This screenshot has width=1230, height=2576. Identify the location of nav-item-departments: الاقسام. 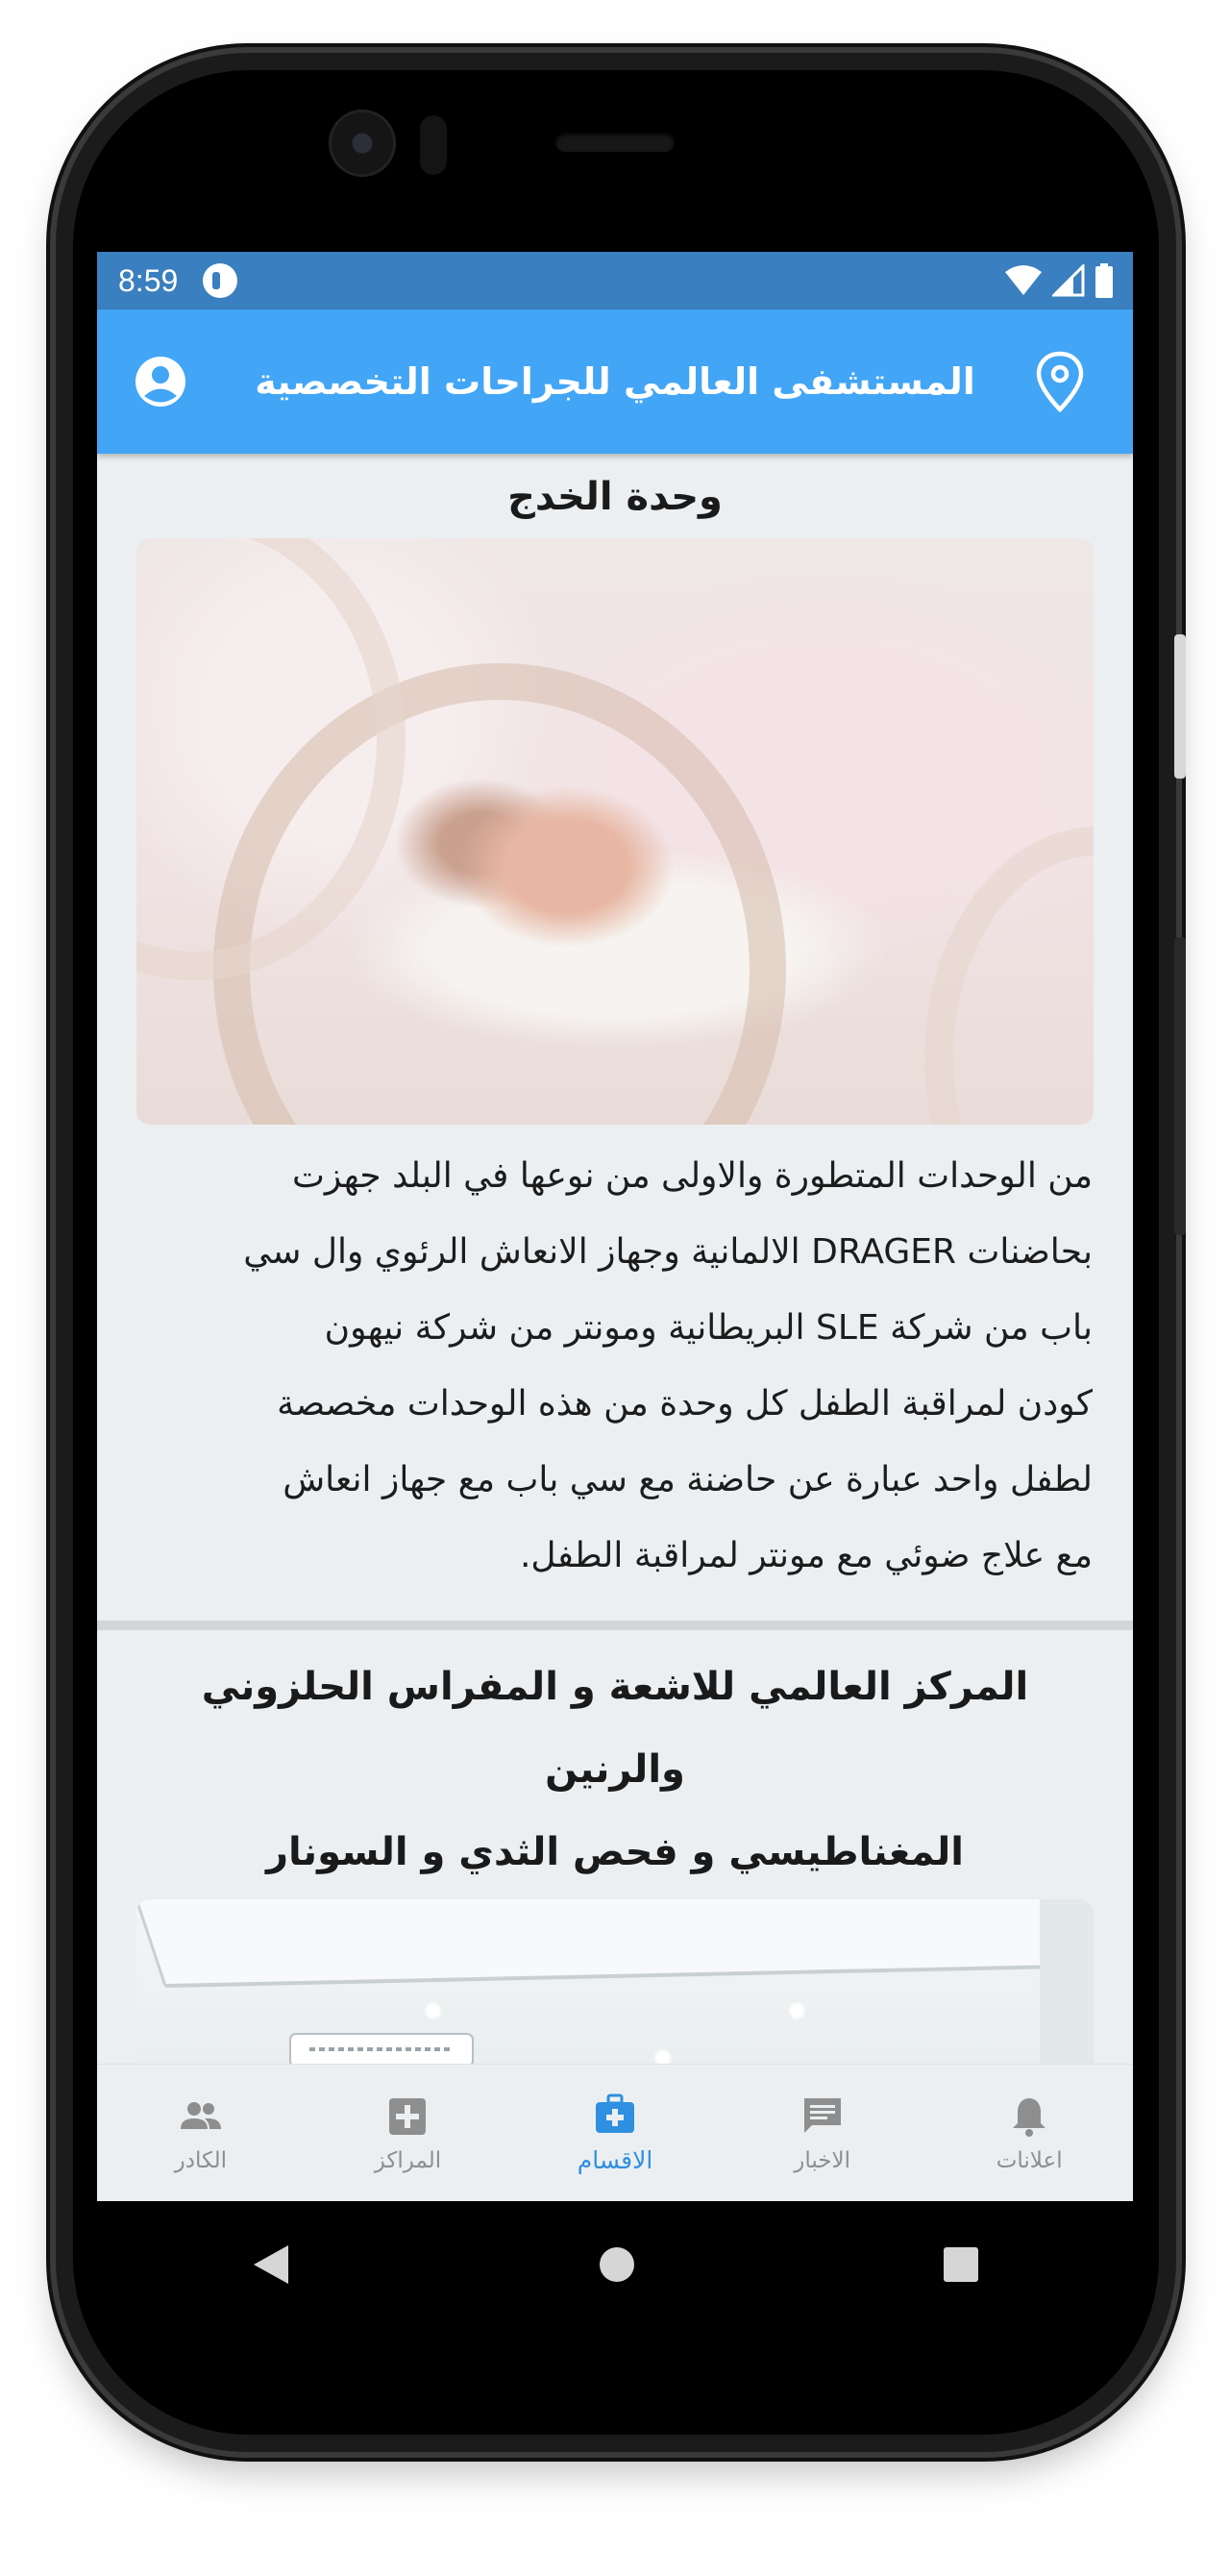
(615, 2133).